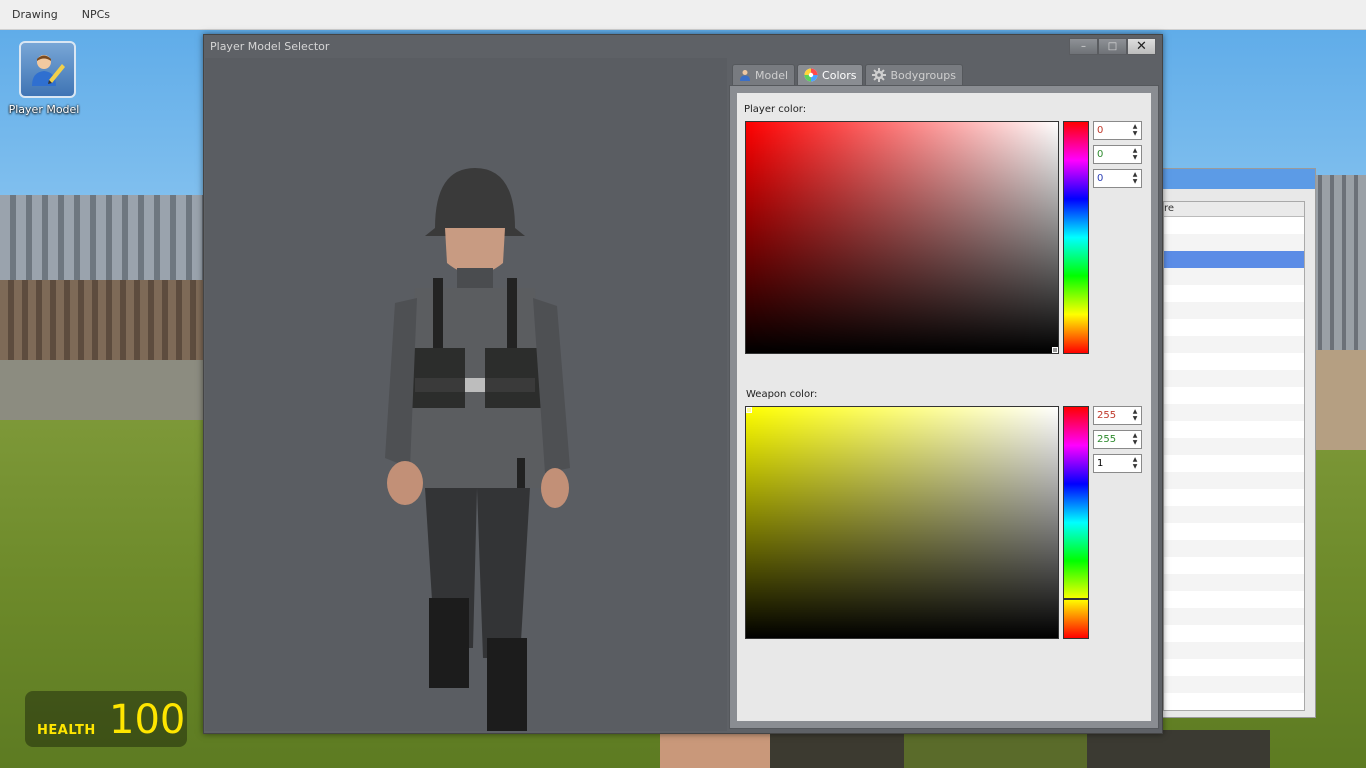 The height and width of the screenshot is (768, 1366). I want to click on tab-model: Model, so click(764, 74).